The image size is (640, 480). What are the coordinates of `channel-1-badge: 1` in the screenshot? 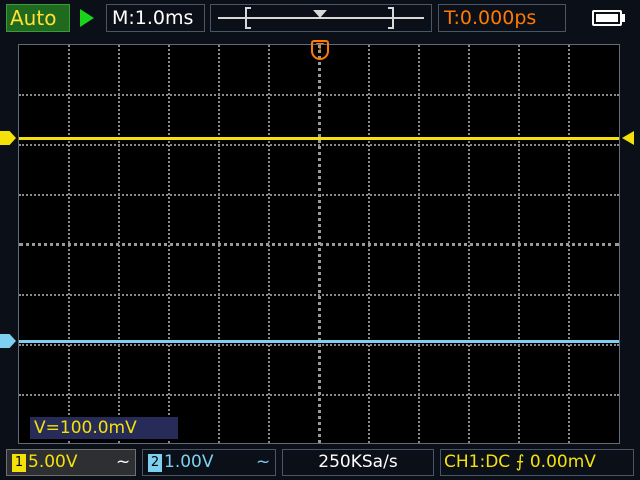 It's located at (19, 463).